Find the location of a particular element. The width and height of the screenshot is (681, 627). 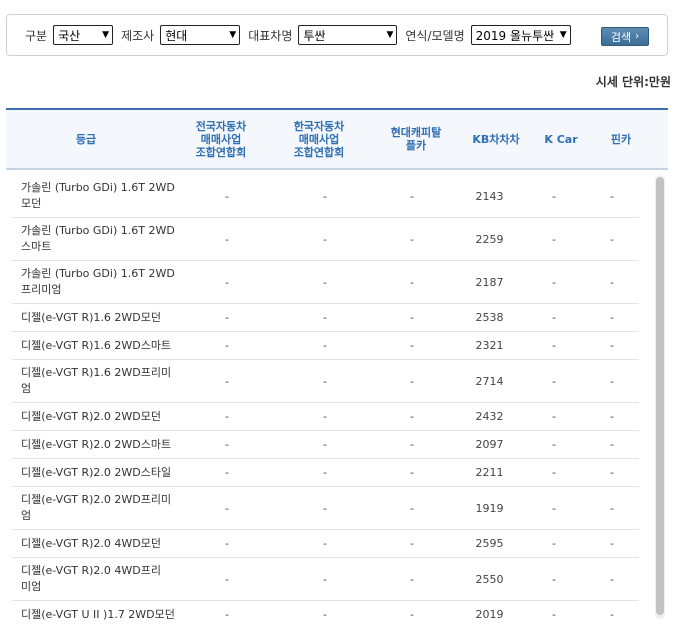

table-row: 디젤(e-VGT R)1.6 2WD스마트 - - -2321- - is located at coordinates (325, 346).